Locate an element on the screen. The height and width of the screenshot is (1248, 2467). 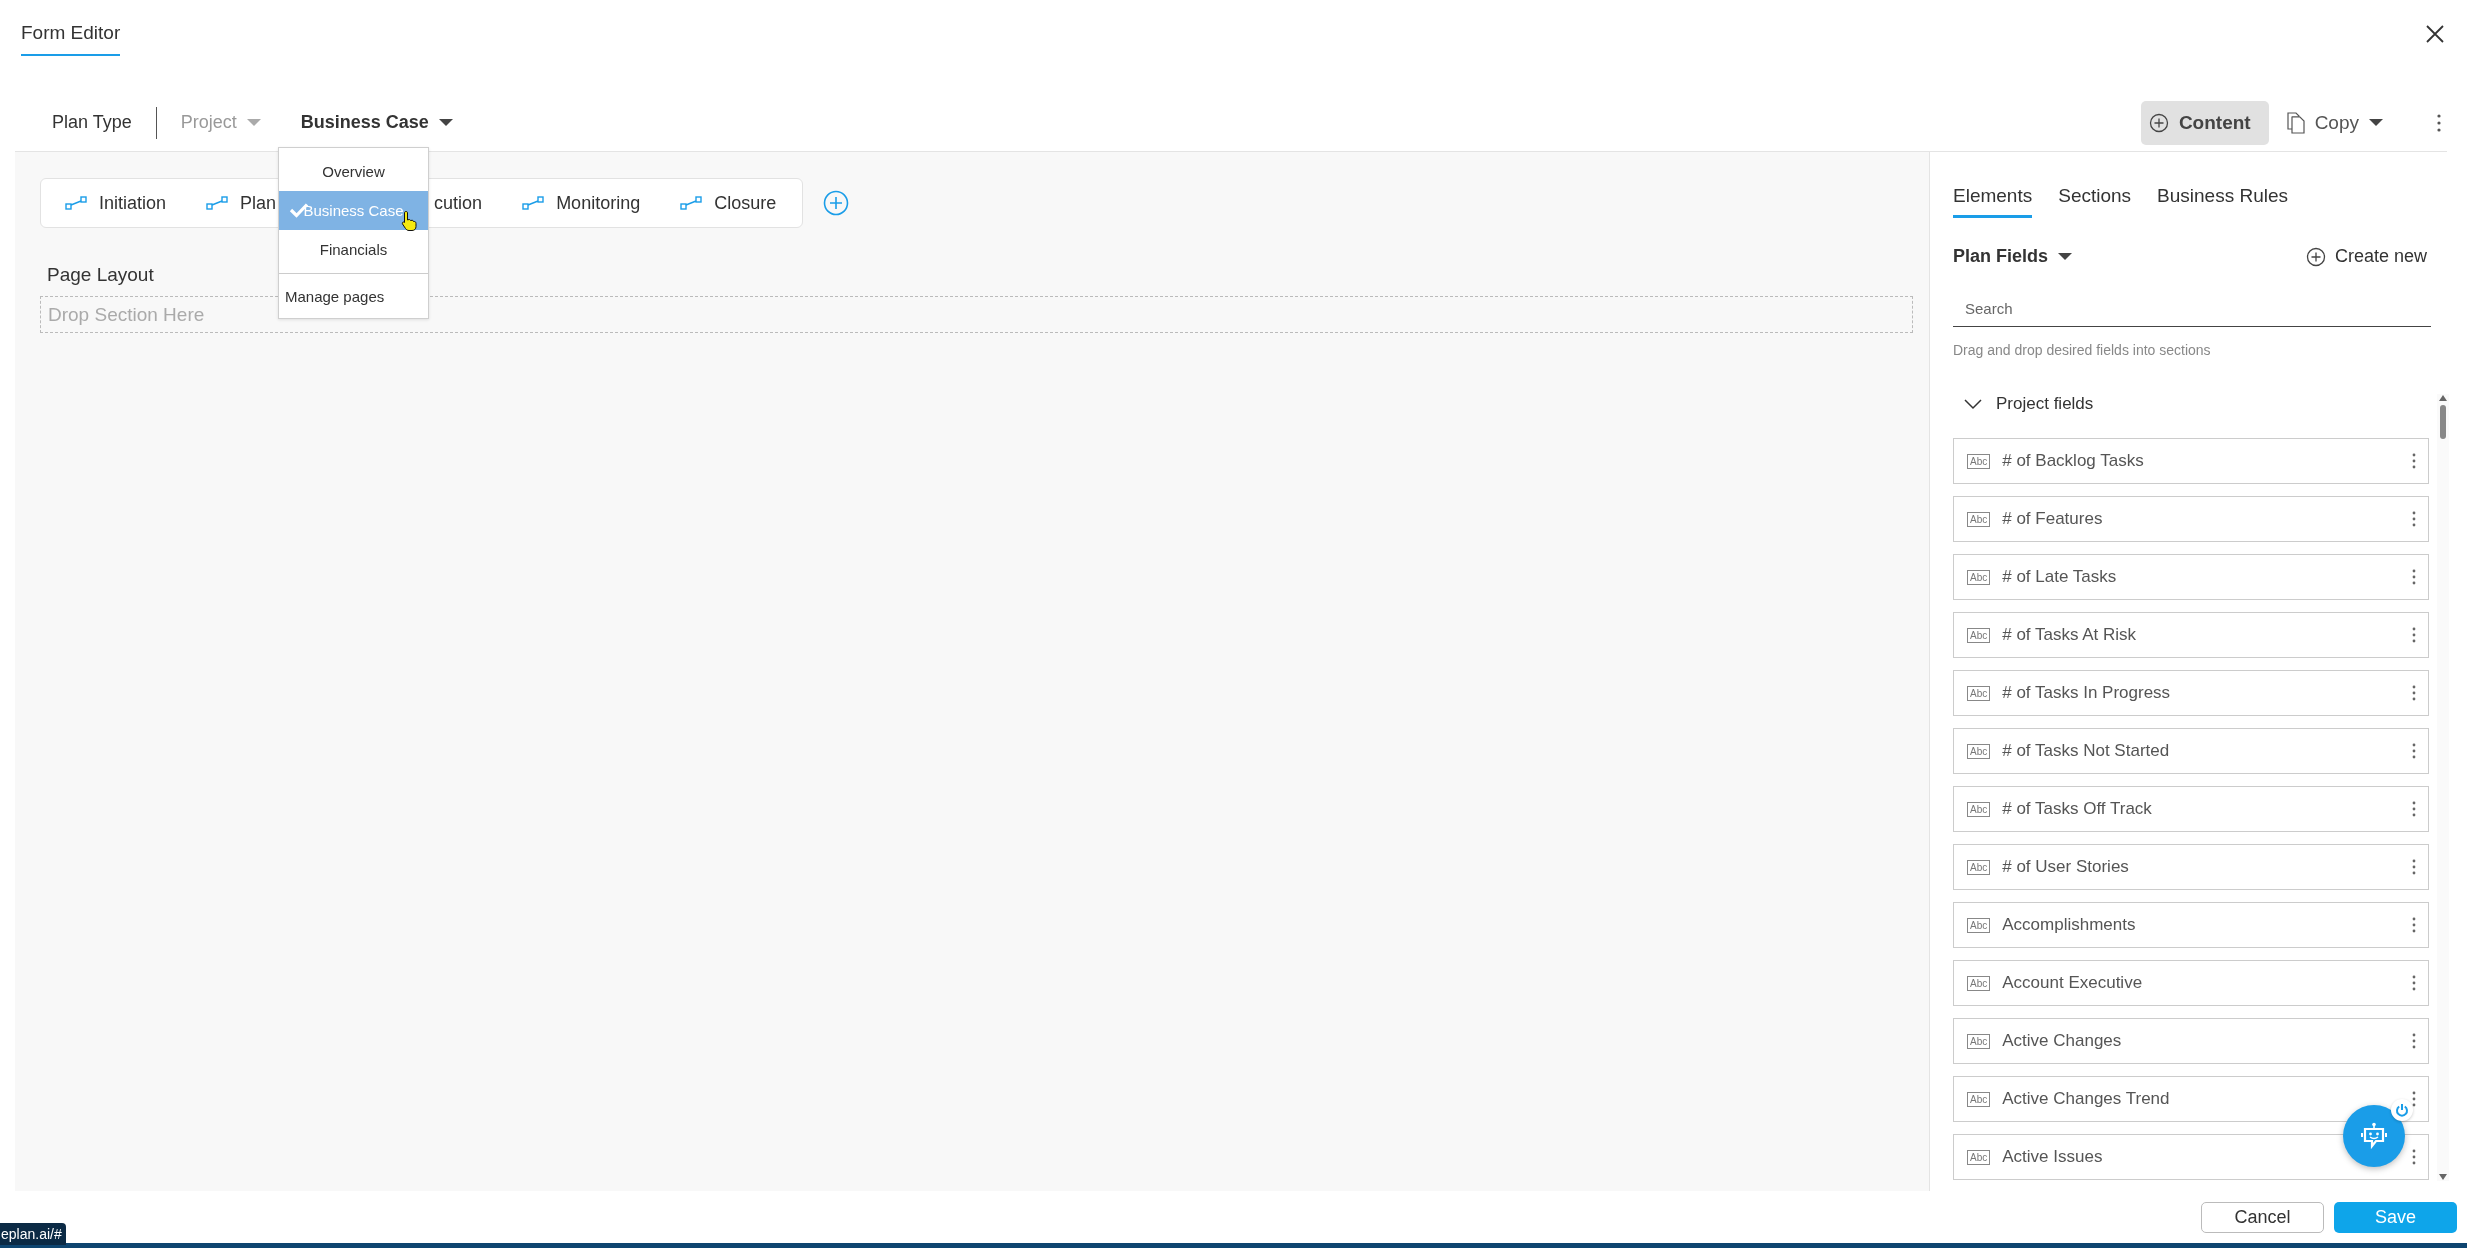
field-name: # of Late Tasks is located at coordinates (2060, 577).